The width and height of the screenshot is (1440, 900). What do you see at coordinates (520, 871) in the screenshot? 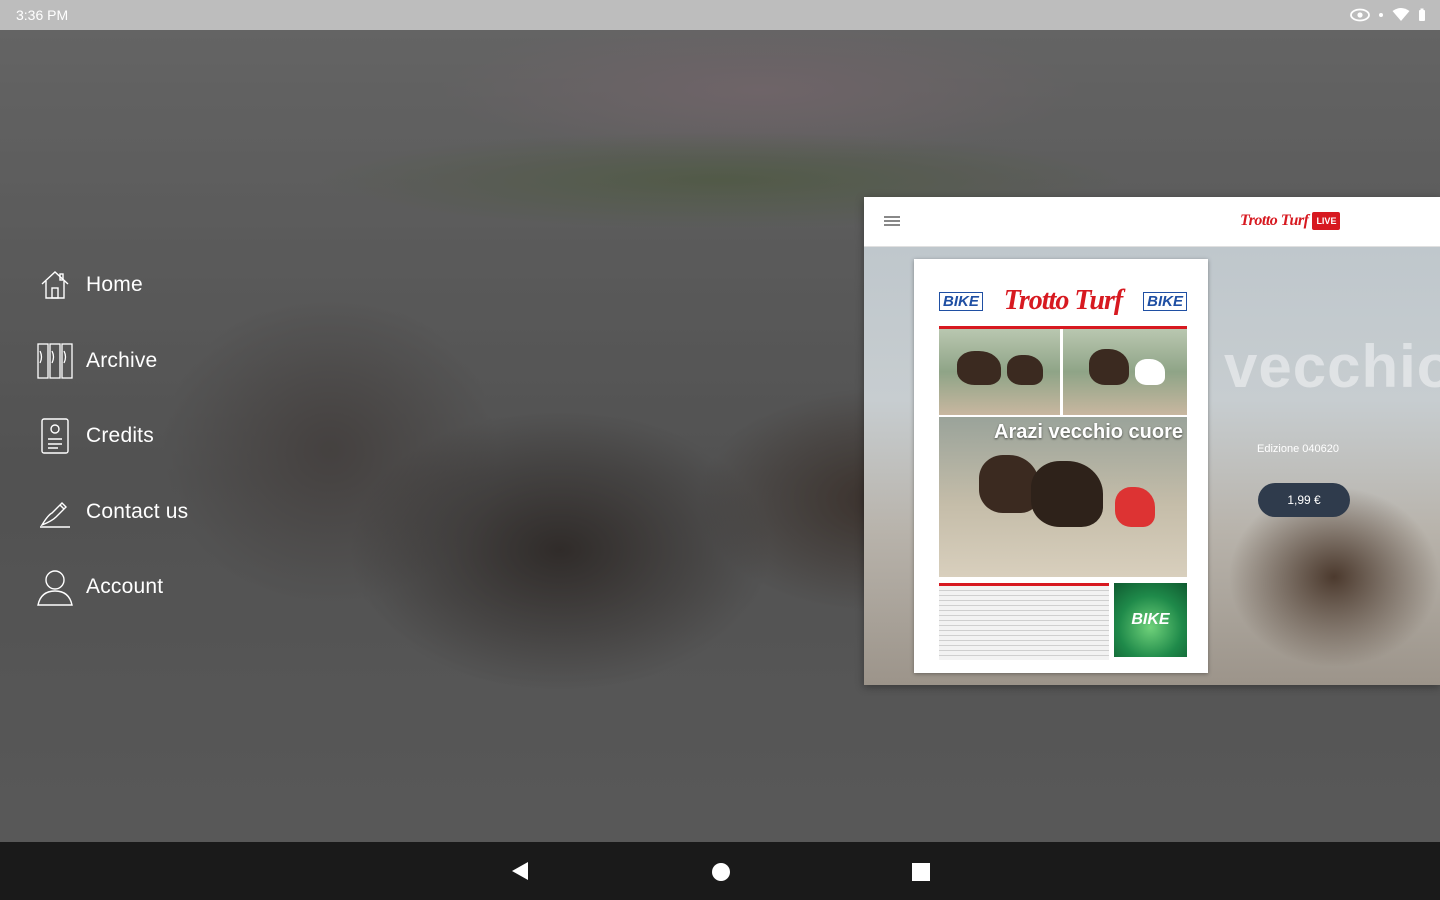
I see `back-icon` at bounding box center [520, 871].